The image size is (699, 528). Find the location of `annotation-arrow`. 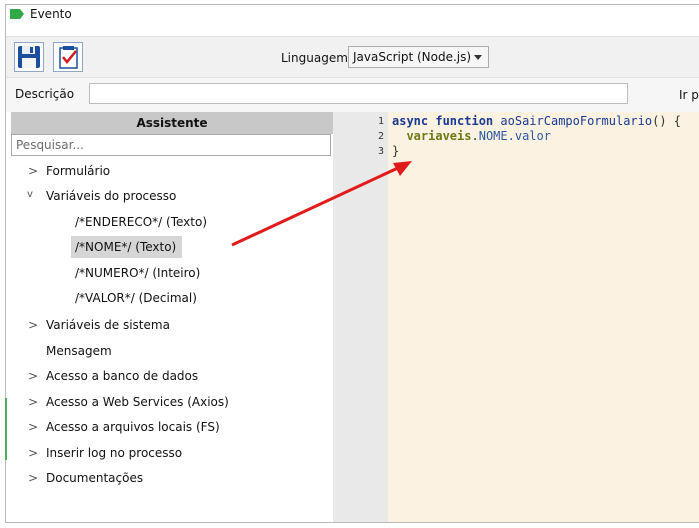

annotation-arrow is located at coordinates (321, 204).